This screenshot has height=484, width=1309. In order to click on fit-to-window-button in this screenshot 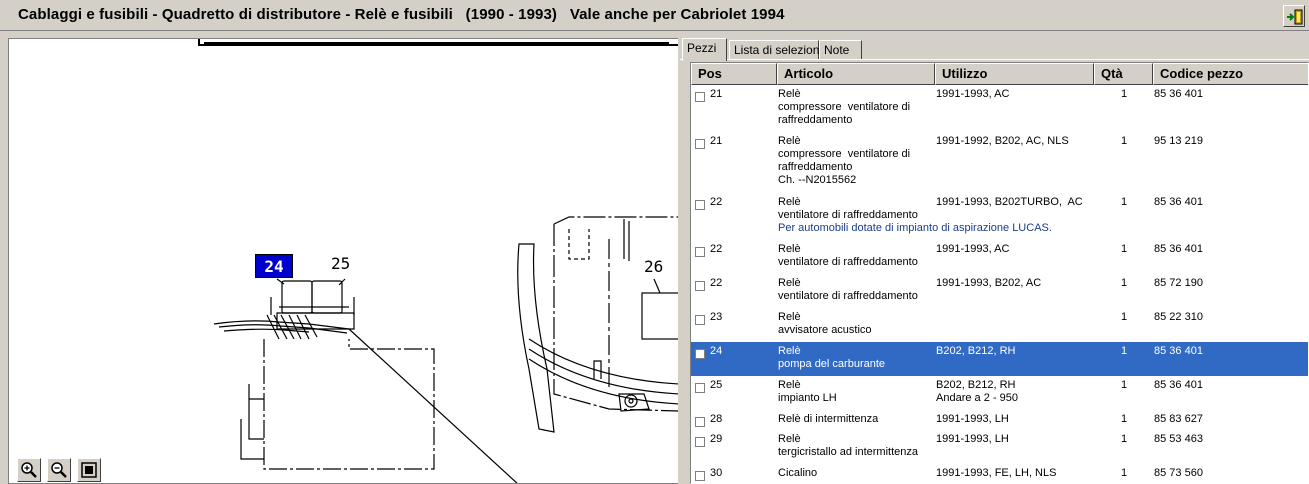, I will do `click(89, 470)`.